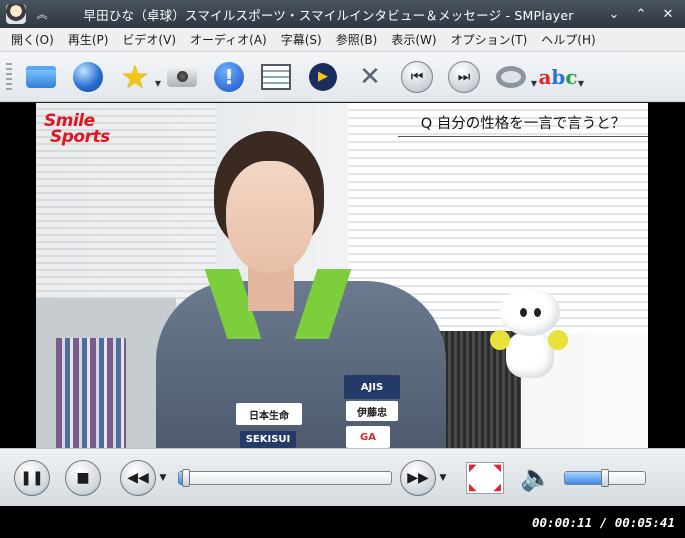 The width and height of the screenshot is (685, 538). Describe the element at coordinates (135, 76) in the screenshot. I see `star-icon: ★` at that location.